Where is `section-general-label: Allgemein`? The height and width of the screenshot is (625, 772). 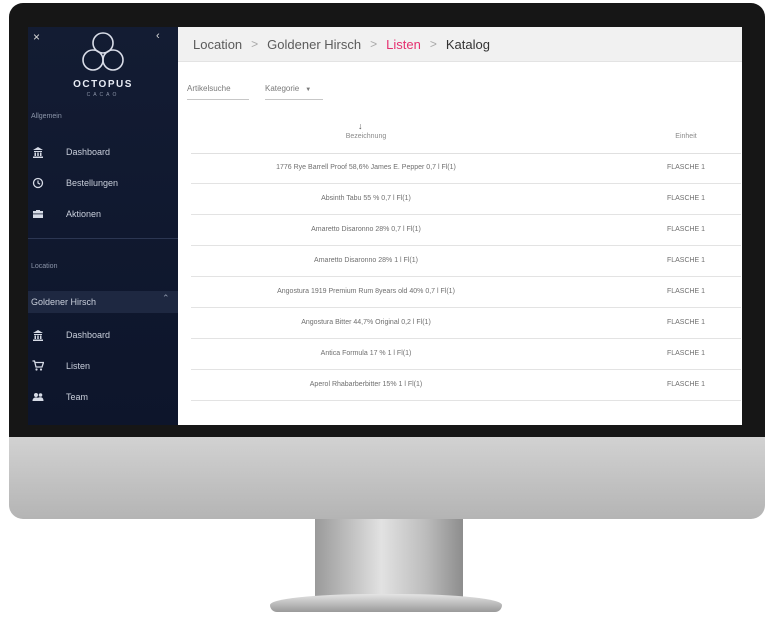 section-general-label: Allgemein is located at coordinates (46, 116).